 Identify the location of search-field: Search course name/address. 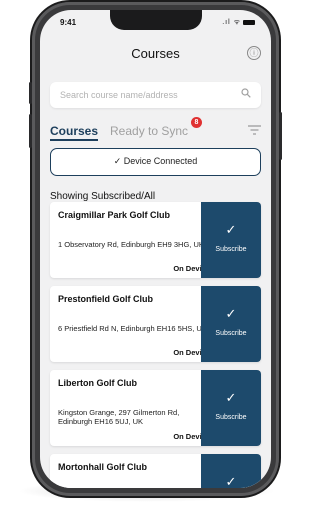
(155, 95).